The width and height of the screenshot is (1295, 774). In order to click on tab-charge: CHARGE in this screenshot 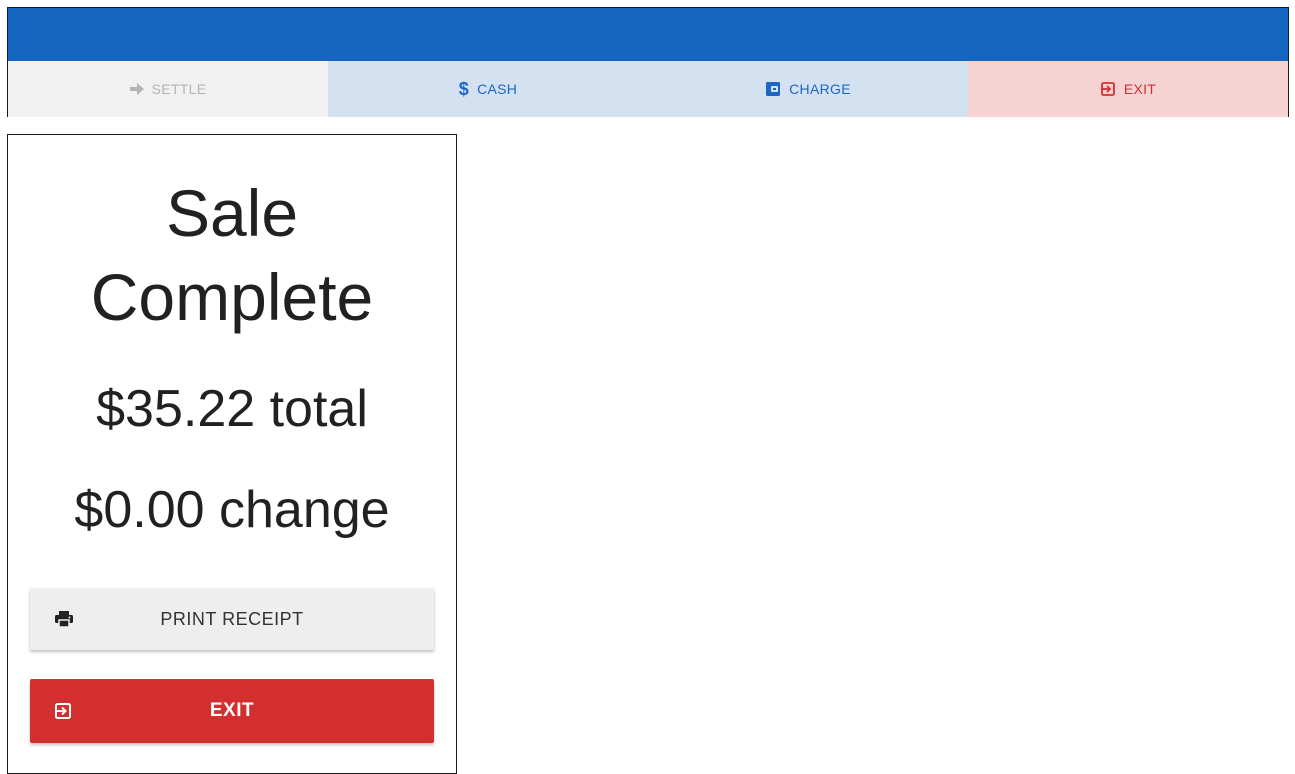, I will do `click(808, 89)`.